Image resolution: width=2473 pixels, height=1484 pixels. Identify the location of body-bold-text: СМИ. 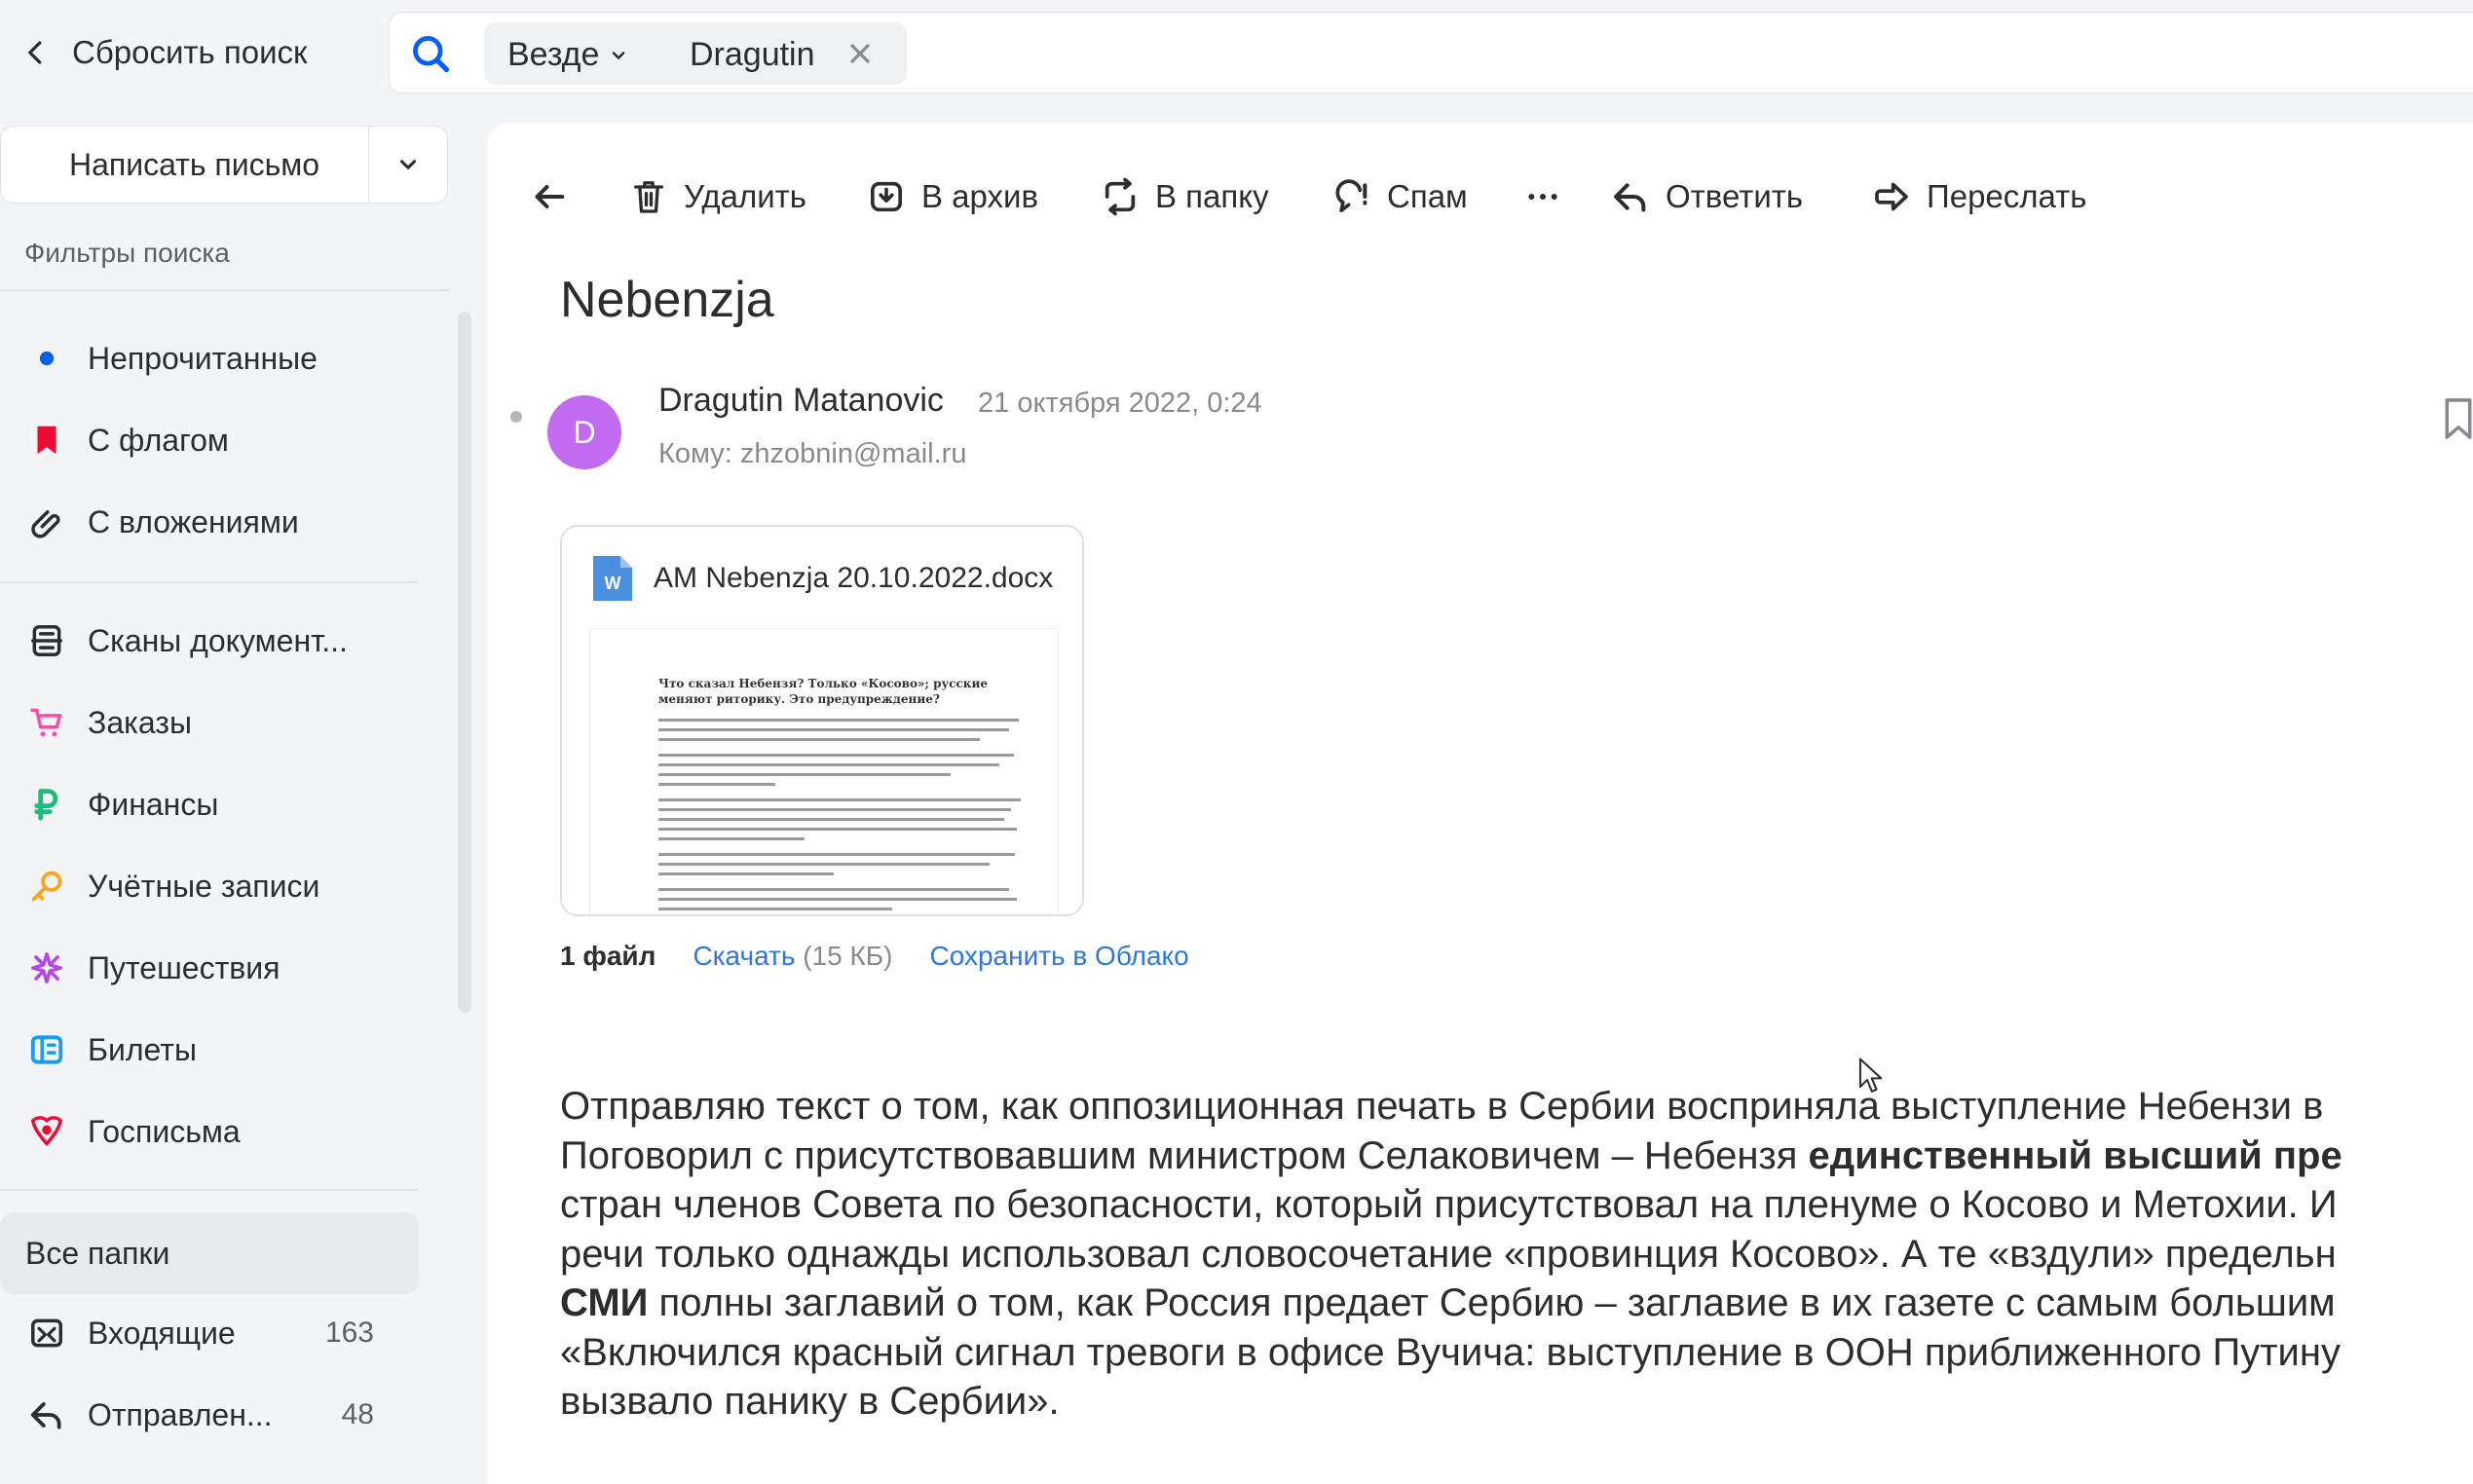
(604, 1302).